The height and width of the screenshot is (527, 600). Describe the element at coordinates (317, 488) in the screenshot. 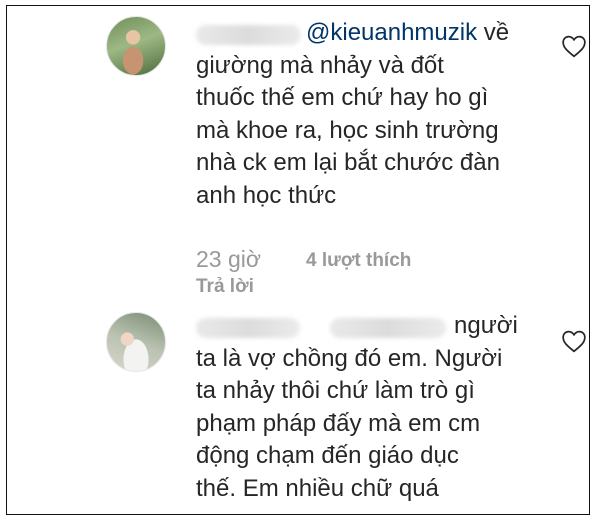

I see `comment-line: thế. Em nhiều chữ quá` at that location.